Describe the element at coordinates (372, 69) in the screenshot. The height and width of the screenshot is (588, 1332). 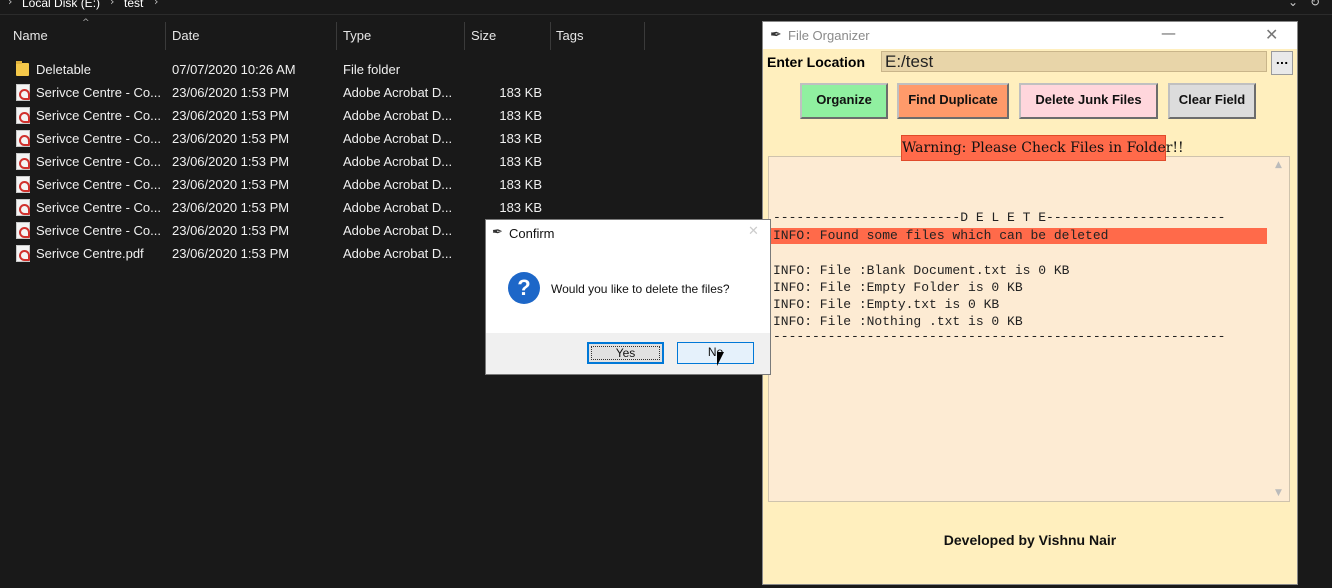
I see `file-type: File folder` at that location.